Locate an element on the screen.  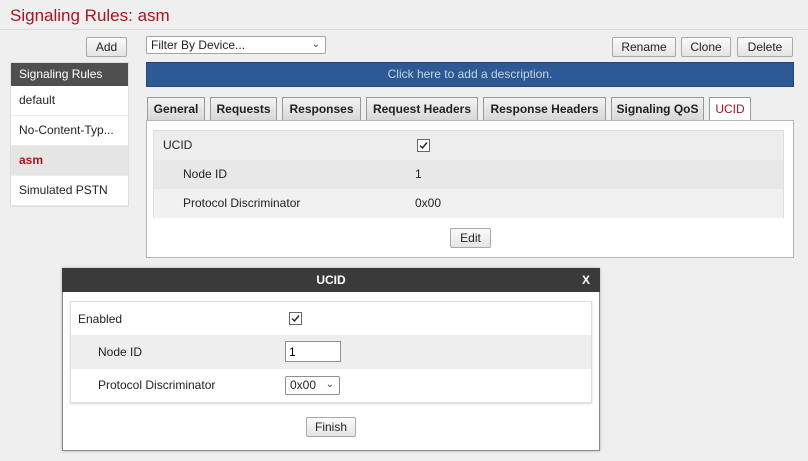
dialog-protocol-label: Protocol Discriminator is located at coordinates (157, 385).